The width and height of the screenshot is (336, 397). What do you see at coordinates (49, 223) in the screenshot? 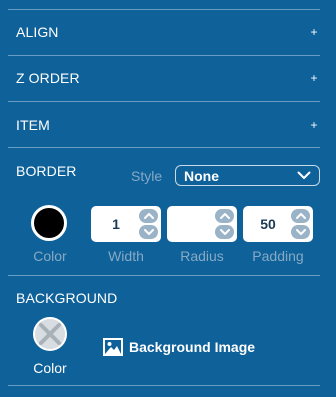
I see `border-color-swatch` at bounding box center [49, 223].